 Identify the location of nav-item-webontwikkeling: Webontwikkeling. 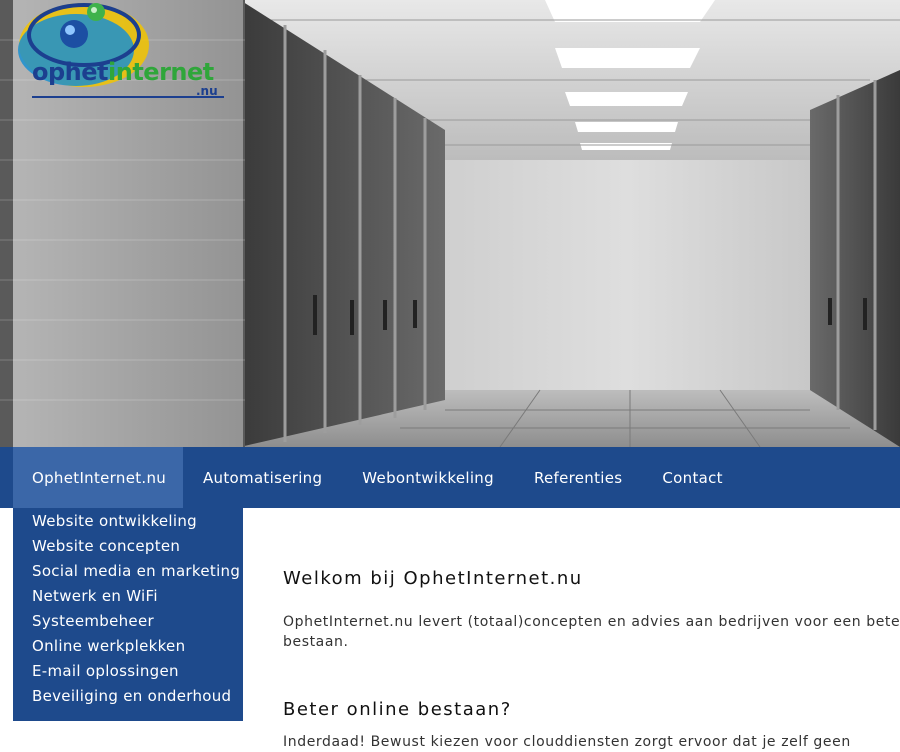
(428, 477).